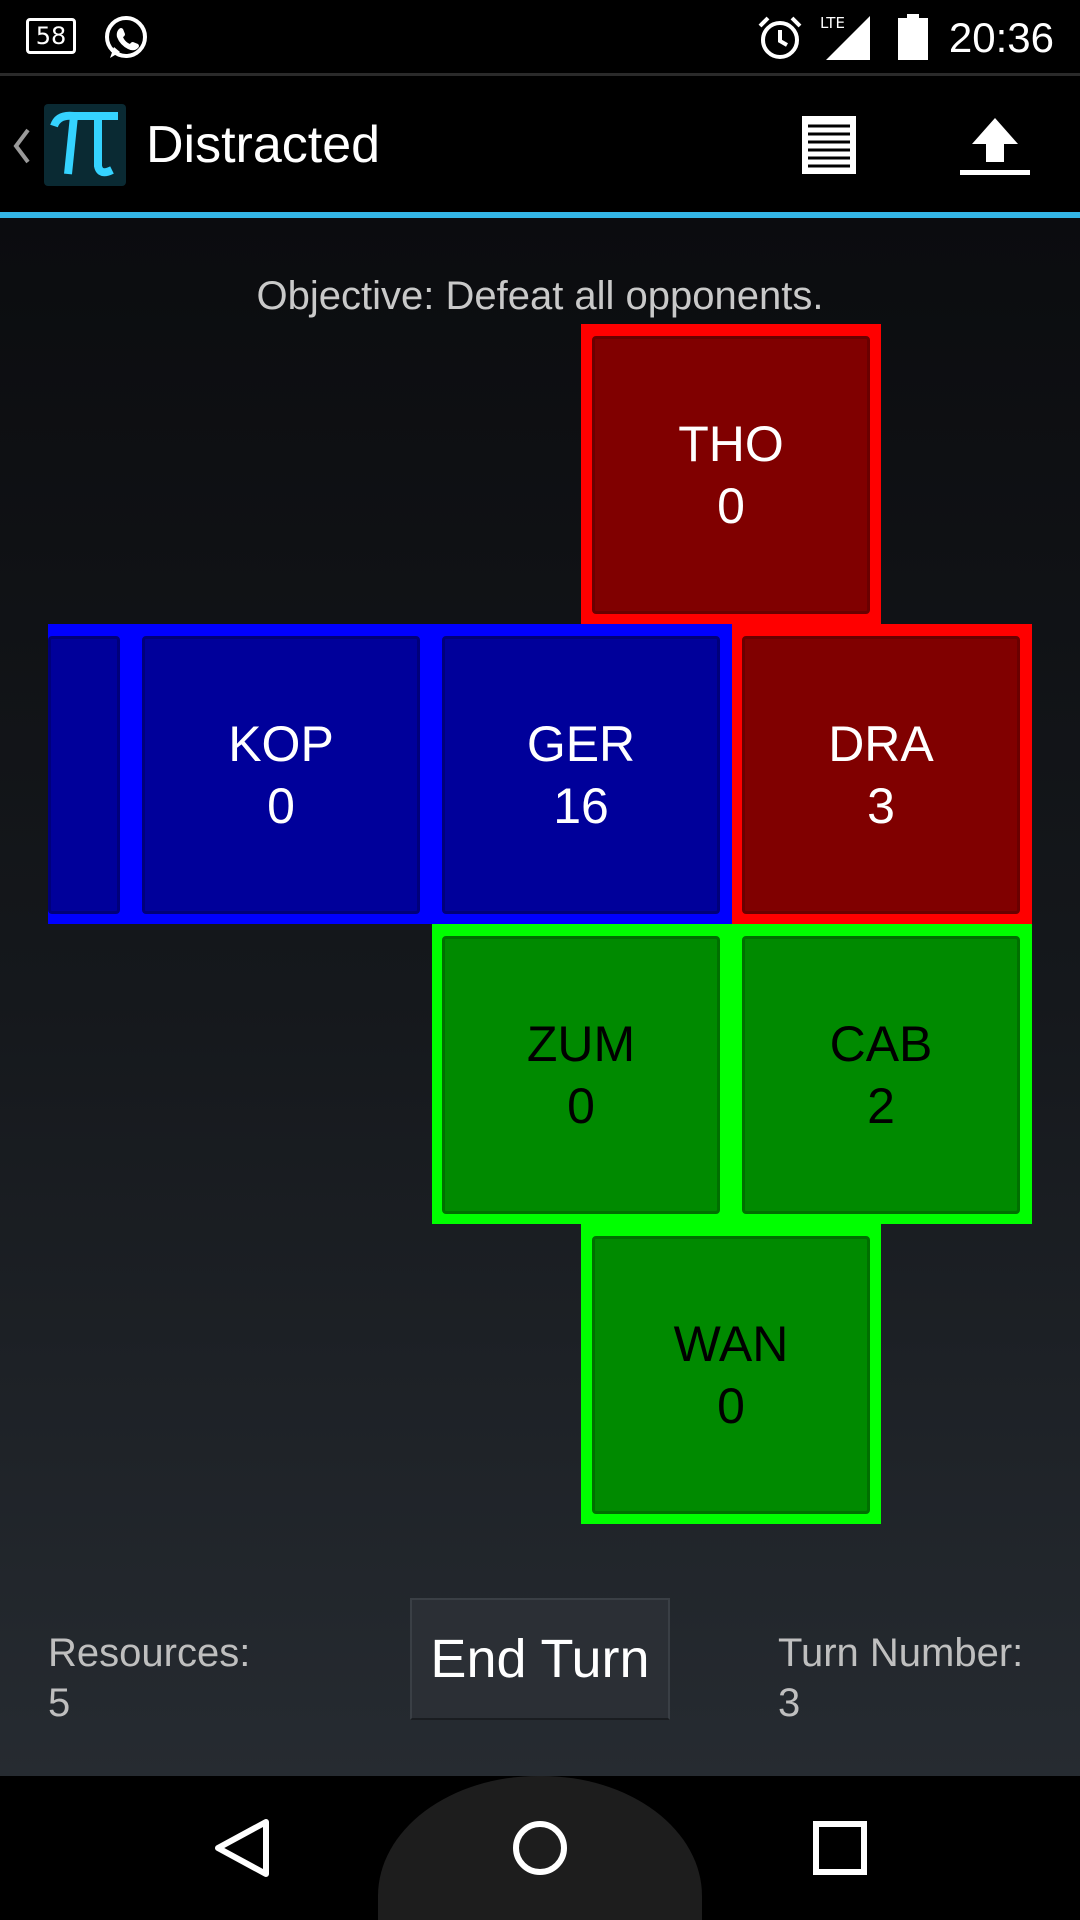  What do you see at coordinates (881, 775) in the screenshot?
I see `tile-dra: DRA 3` at bounding box center [881, 775].